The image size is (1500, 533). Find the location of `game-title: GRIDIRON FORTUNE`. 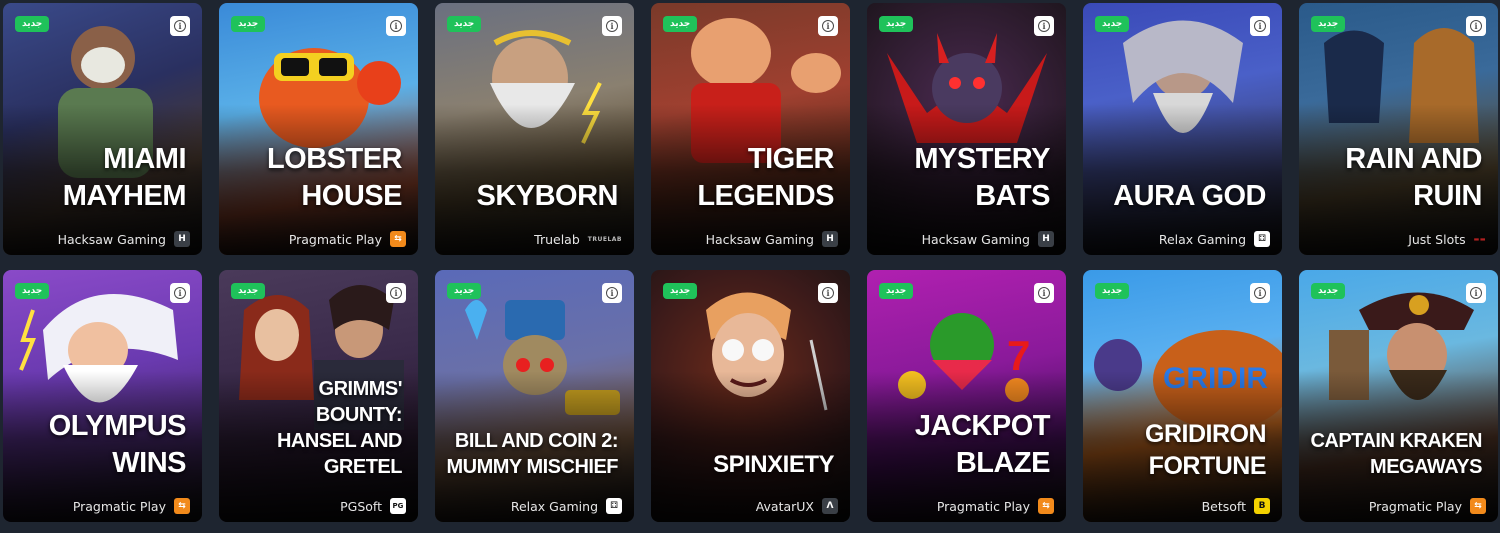

game-title: GRIDIRON FORTUNE is located at coordinates (1206, 450).